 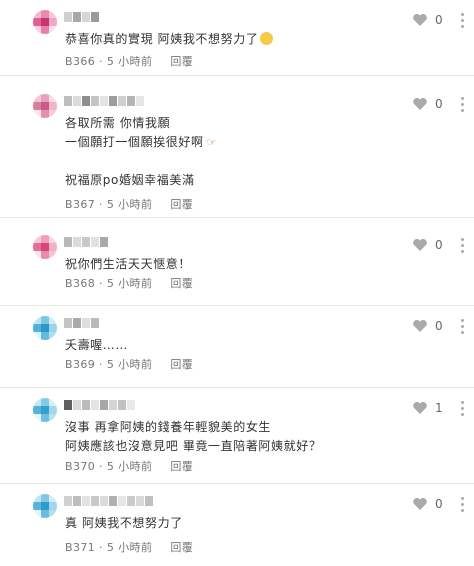 I want to click on comment-meta: B367 · 5 小時前 回覆, so click(x=129, y=204).